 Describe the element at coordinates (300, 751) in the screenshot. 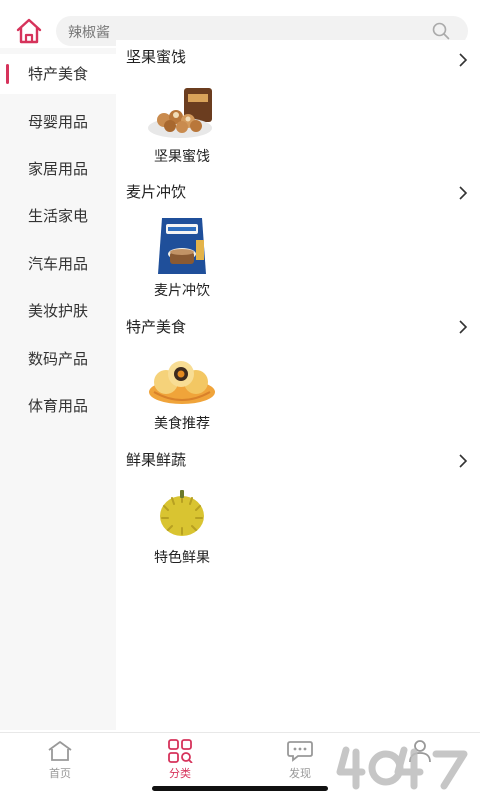

I see `chat-bubble-icon` at that location.